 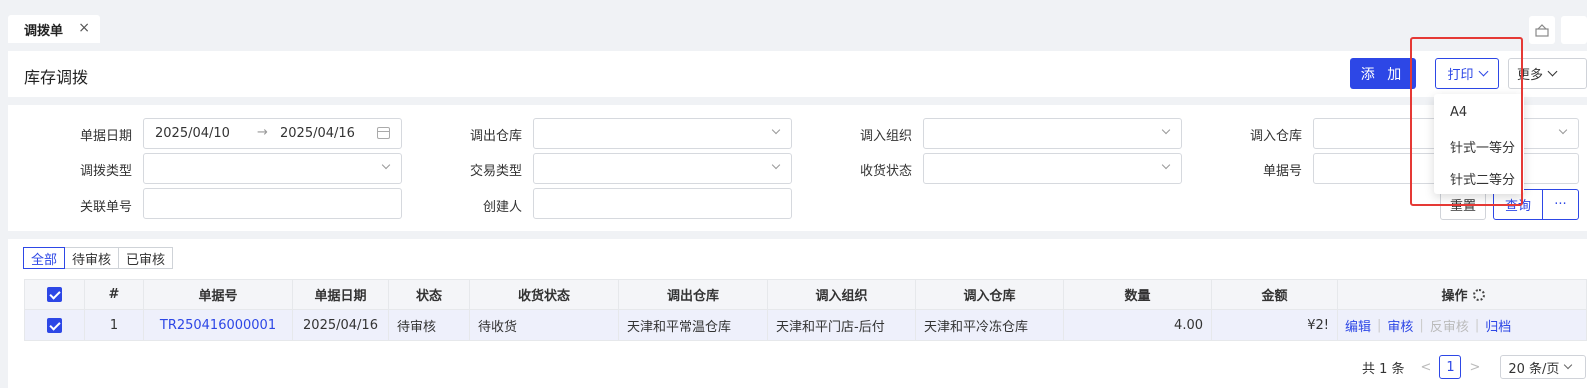 What do you see at coordinates (842, 294) in the screenshot?
I see `col-in-org: 调入组织` at bounding box center [842, 294].